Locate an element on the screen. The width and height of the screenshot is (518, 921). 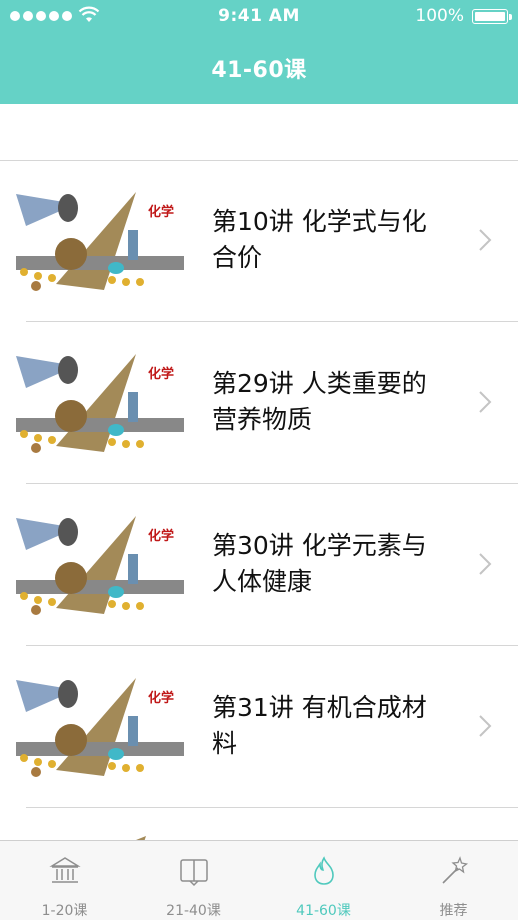
museum-icon is located at coordinates (64, 870).